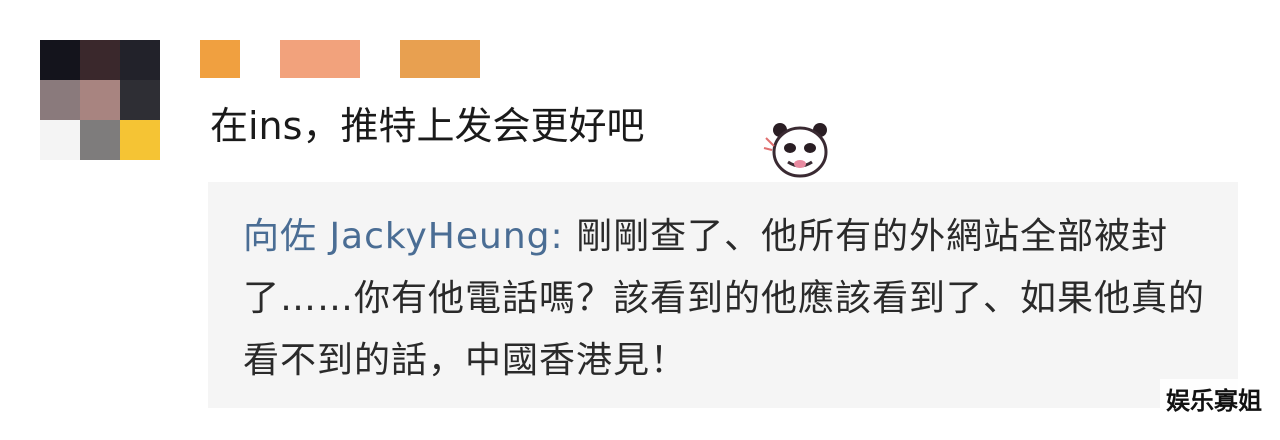 Image resolution: width=1280 pixels, height=440 pixels. Describe the element at coordinates (345, 59) in the screenshot. I see `blurred-username` at that location.